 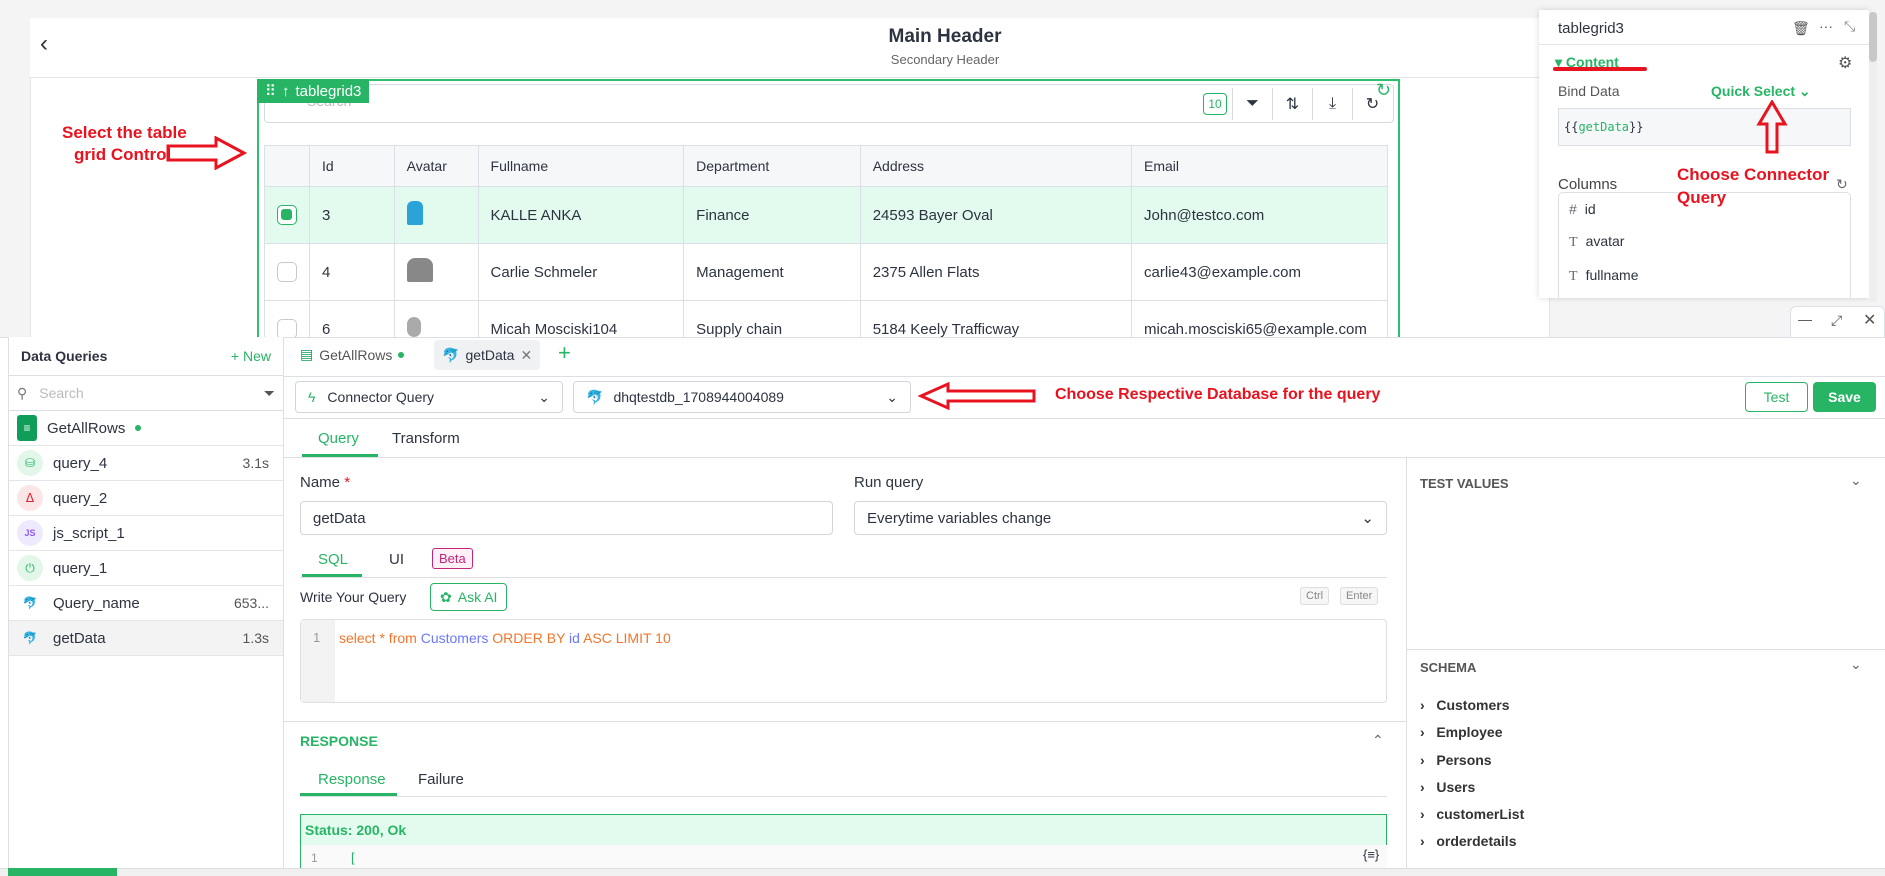 What do you see at coordinates (1761, 91) in the screenshot?
I see `quick-select-dropdown: Quick Select ⌄` at bounding box center [1761, 91].